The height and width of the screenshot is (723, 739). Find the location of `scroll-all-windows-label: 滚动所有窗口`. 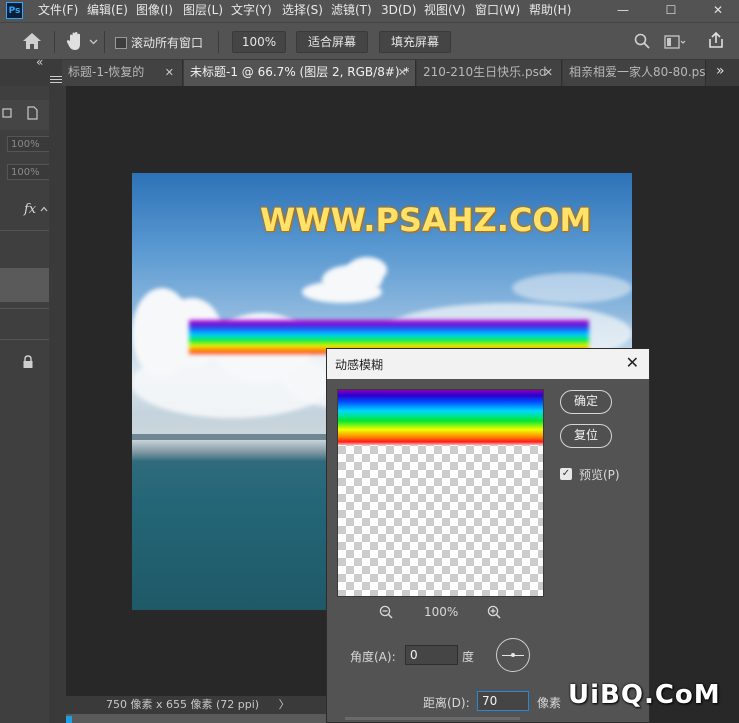

scroll-all-windows-label: 滚动所有窗口 is located at coordinates (167, 43).